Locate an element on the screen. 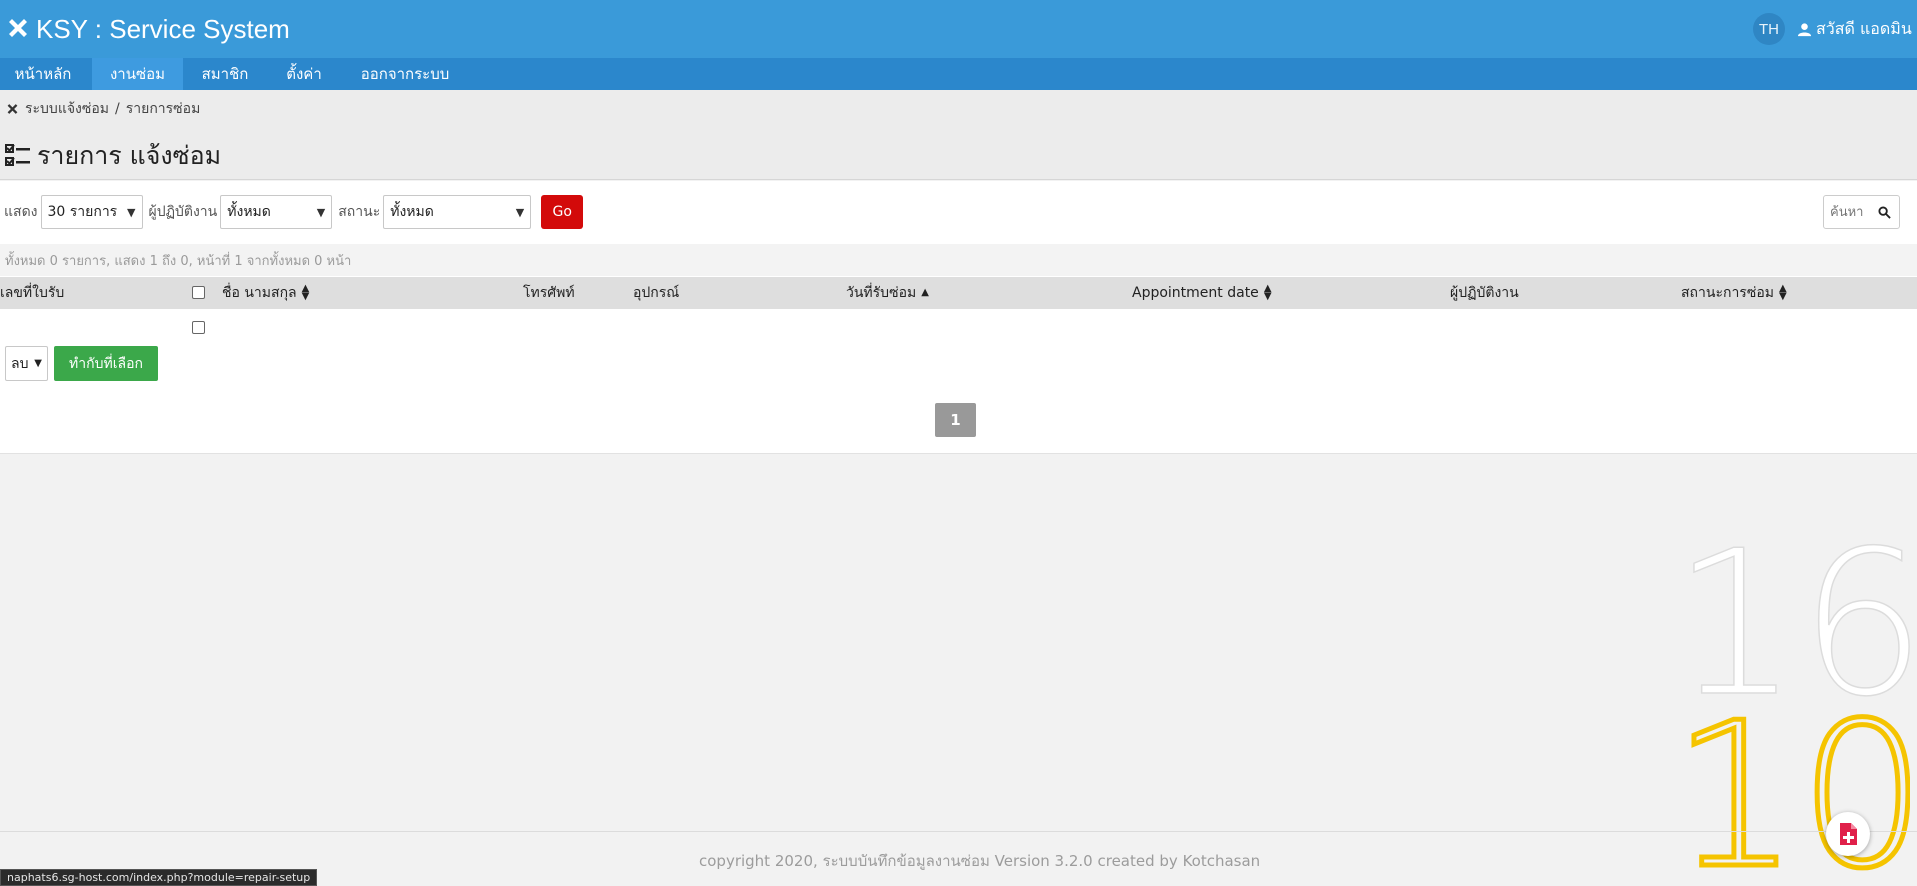 This screenshot has height=886, width=1917. search-box is located at coordinates (1861, 212).